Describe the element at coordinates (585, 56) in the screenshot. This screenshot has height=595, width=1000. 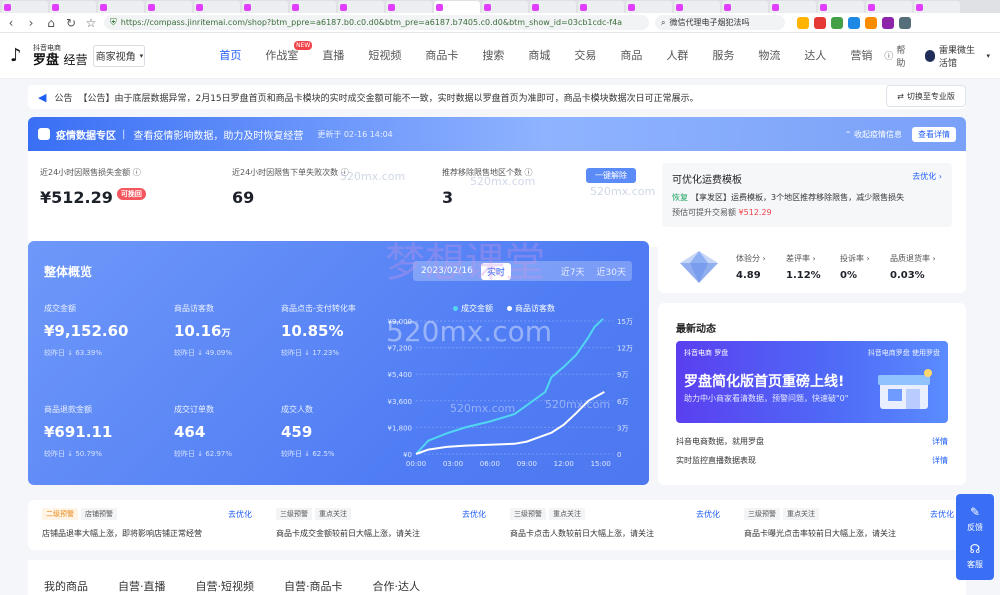
I see `nav-item: 交易` at that location.